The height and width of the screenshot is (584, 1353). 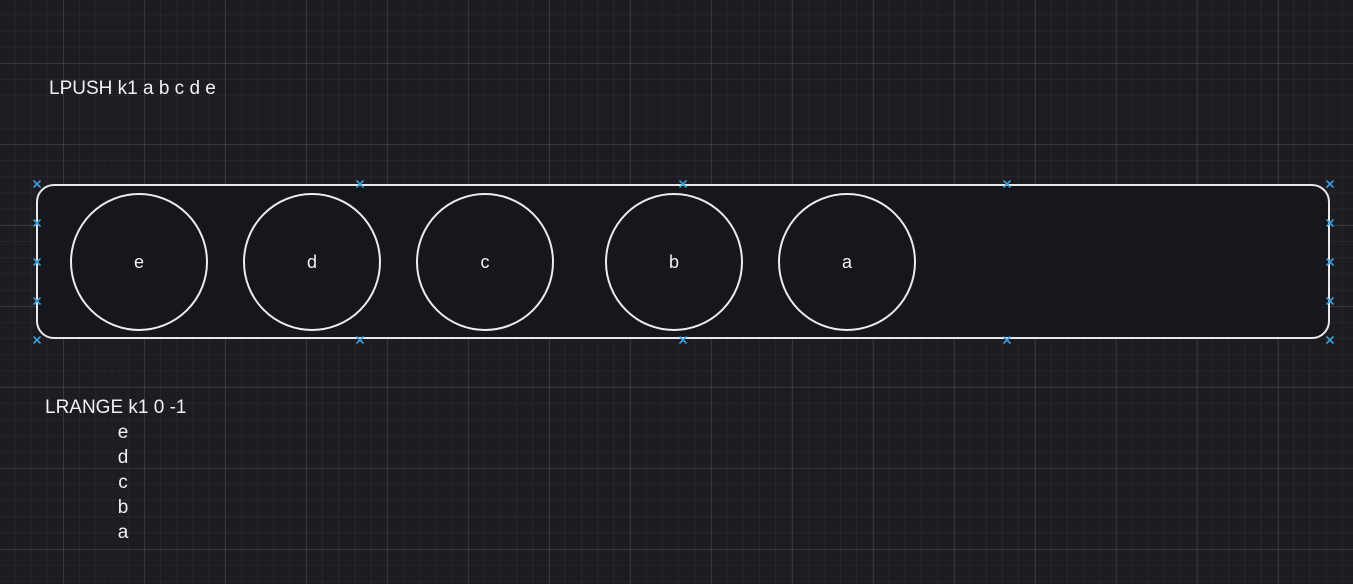 I want to click on result-item: d, so click(x=123, y=457).